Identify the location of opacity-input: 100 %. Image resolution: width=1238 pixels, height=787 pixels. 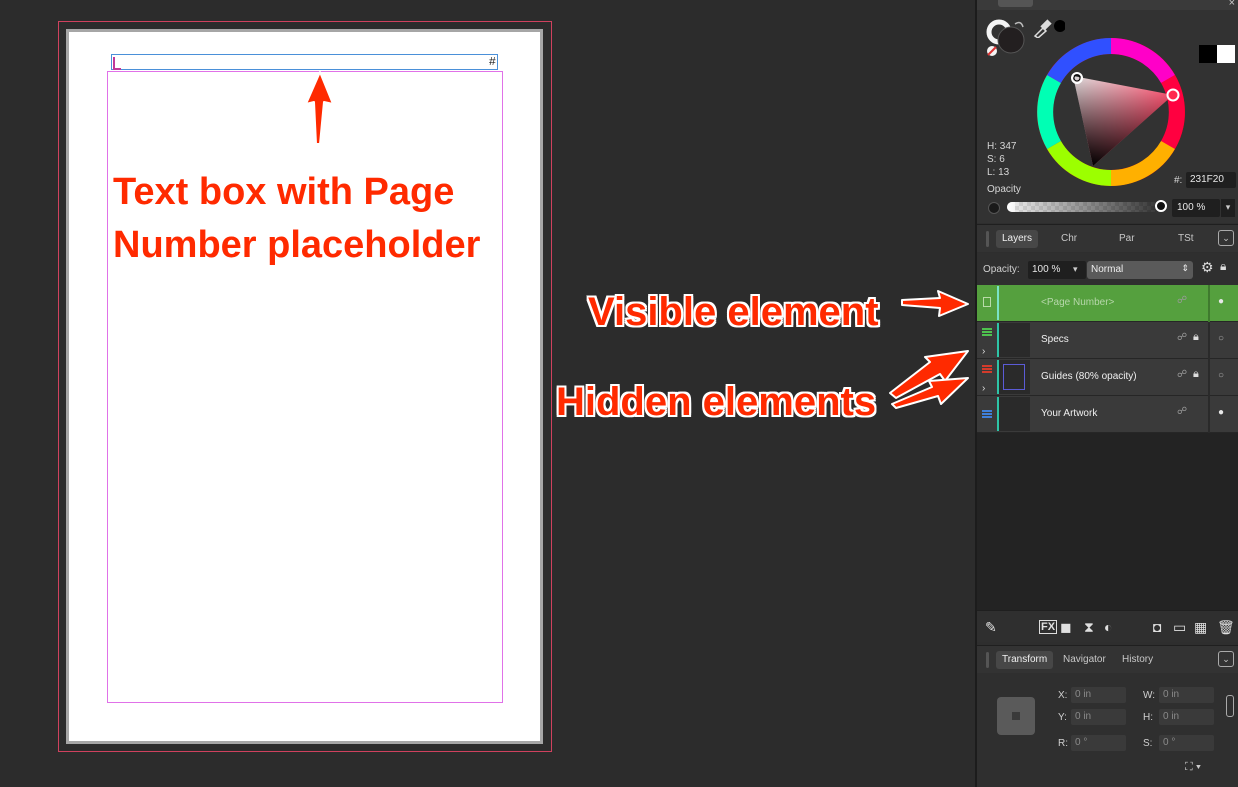
(1196, 208).